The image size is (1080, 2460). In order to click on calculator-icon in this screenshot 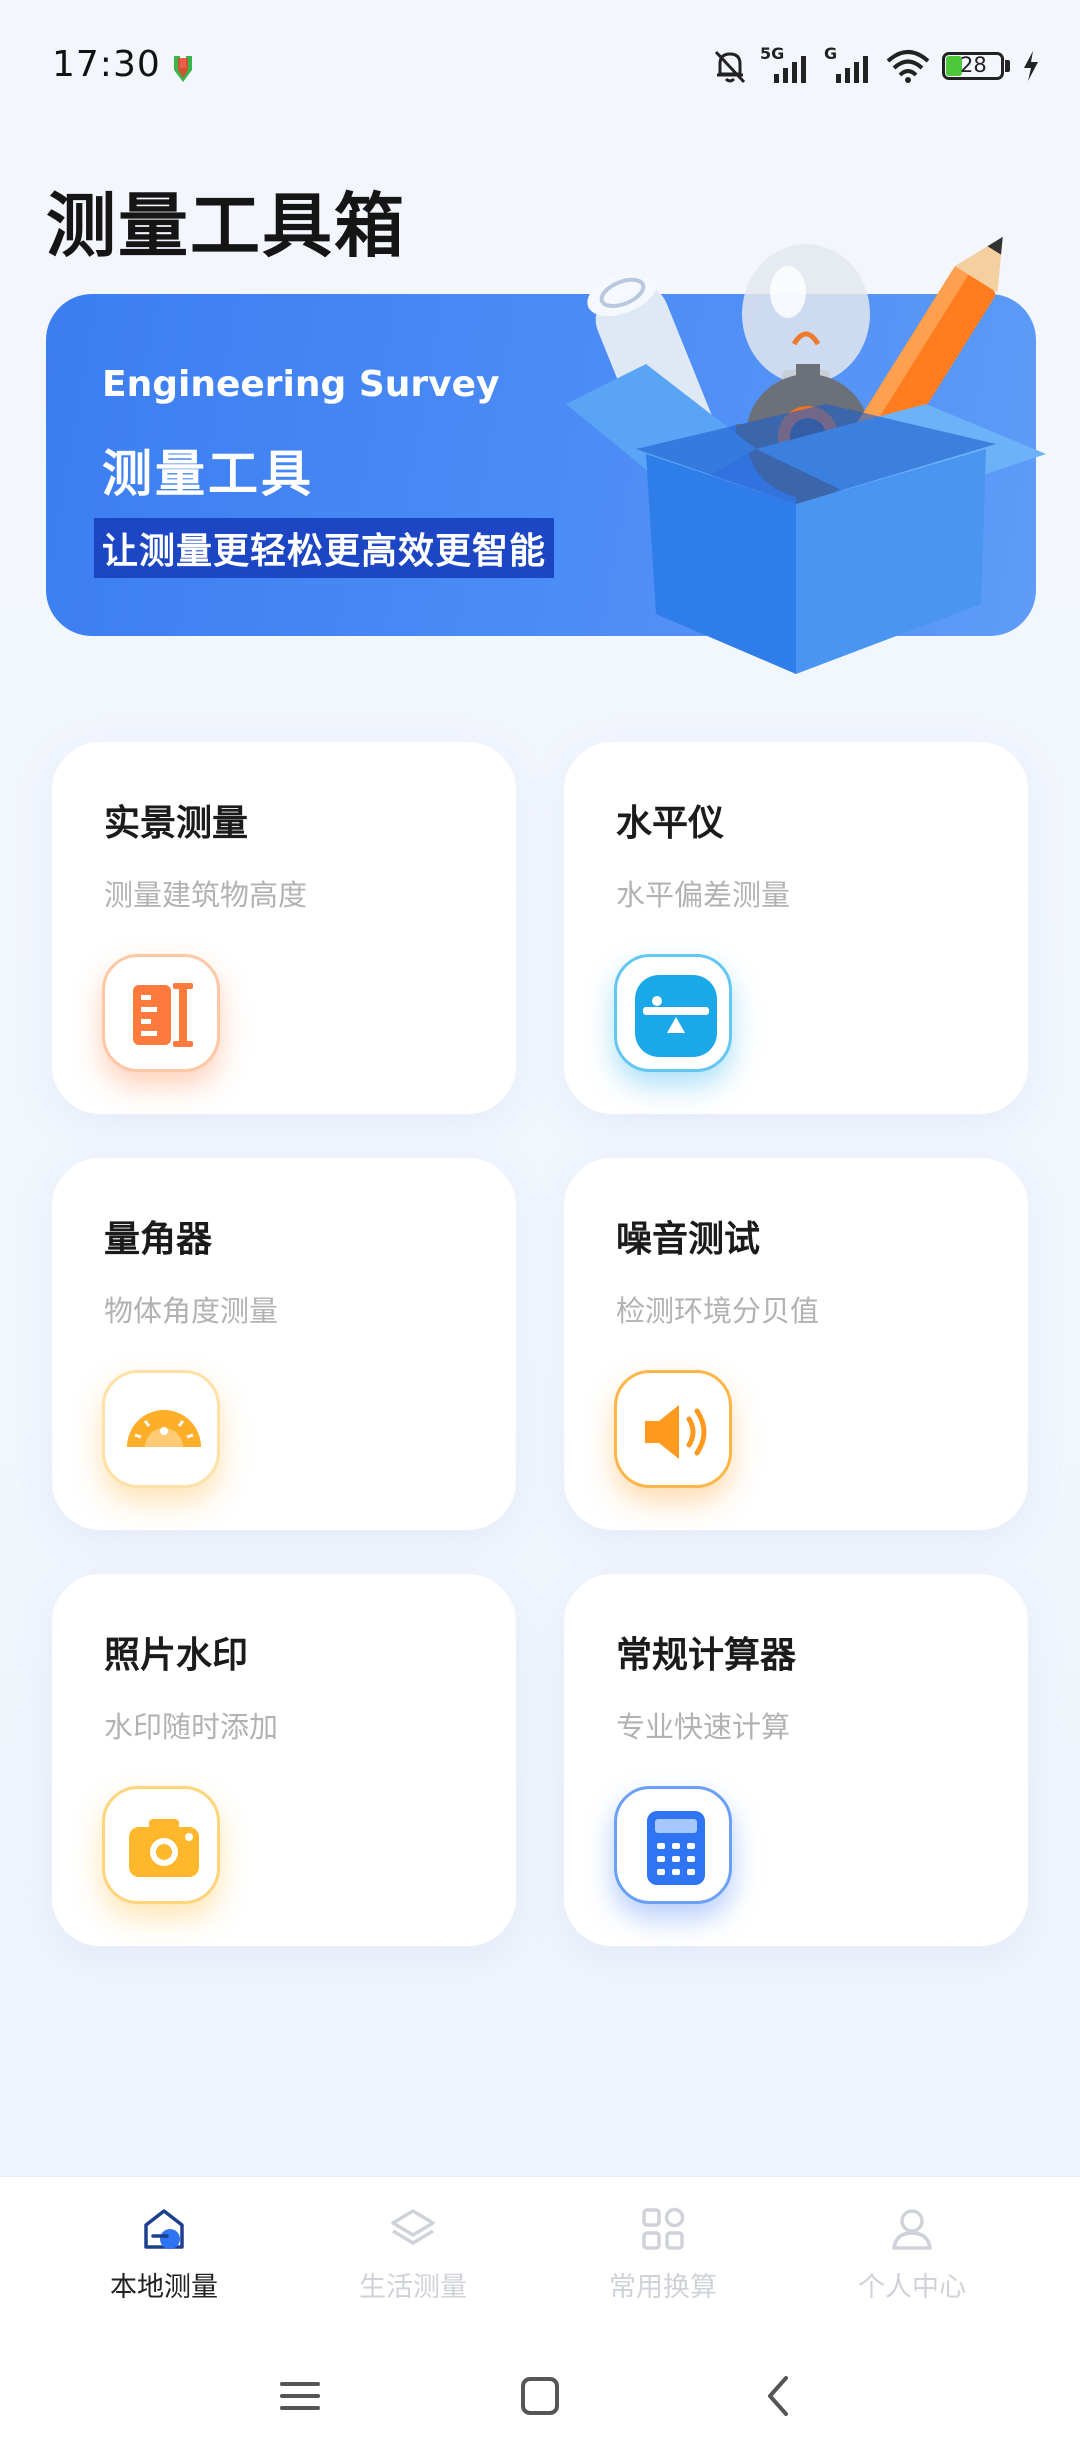, I will do `click(673, 1845)`.